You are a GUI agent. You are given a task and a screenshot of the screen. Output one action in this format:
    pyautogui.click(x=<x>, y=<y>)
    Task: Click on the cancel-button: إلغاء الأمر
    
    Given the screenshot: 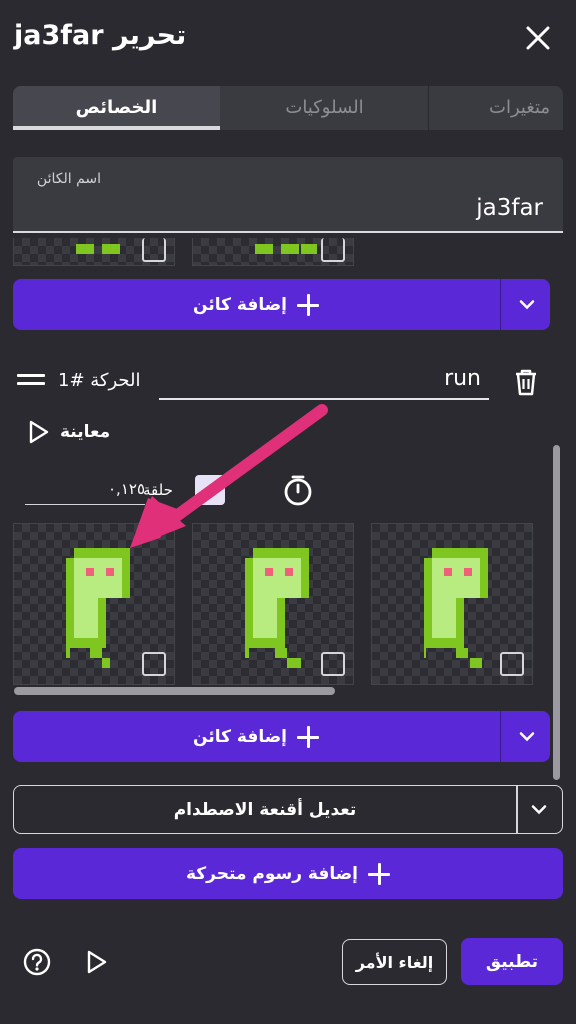 What is the action you would take?
    pyautogui.click(x=394, y=962)
    